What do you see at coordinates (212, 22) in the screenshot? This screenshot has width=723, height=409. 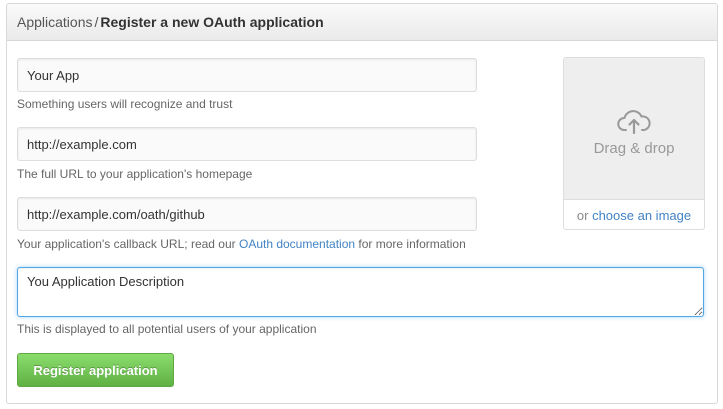 I see `page-title: Register a new OAuth application` at bounding box center [212, 22].